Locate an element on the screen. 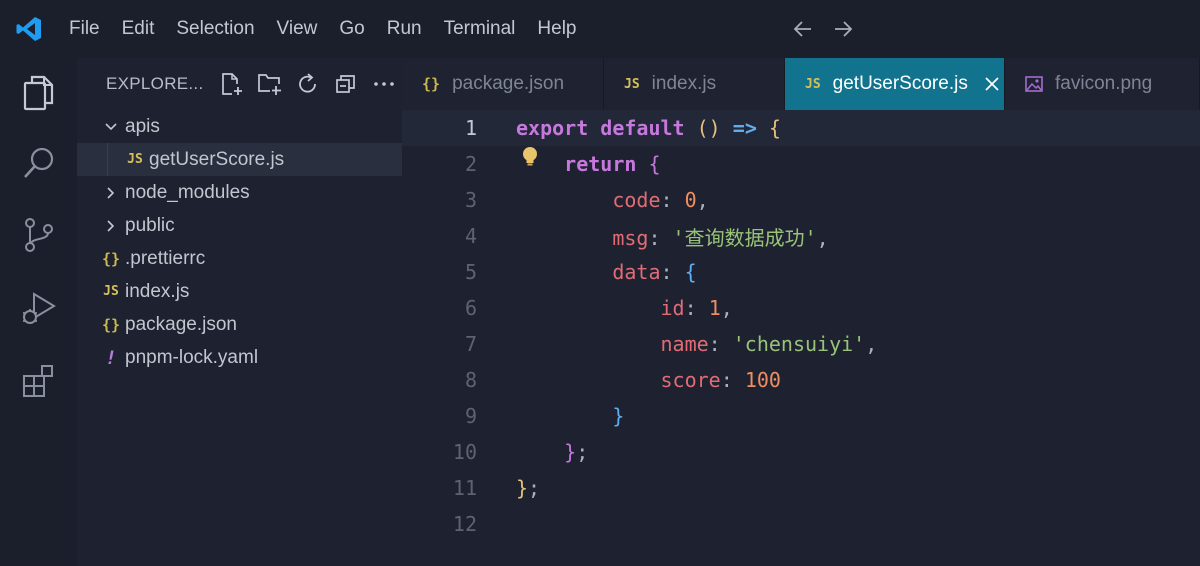 The height and width of the screenshot is (566, 1200). go-back-arrow-icon is located at coordinates (803, 29).